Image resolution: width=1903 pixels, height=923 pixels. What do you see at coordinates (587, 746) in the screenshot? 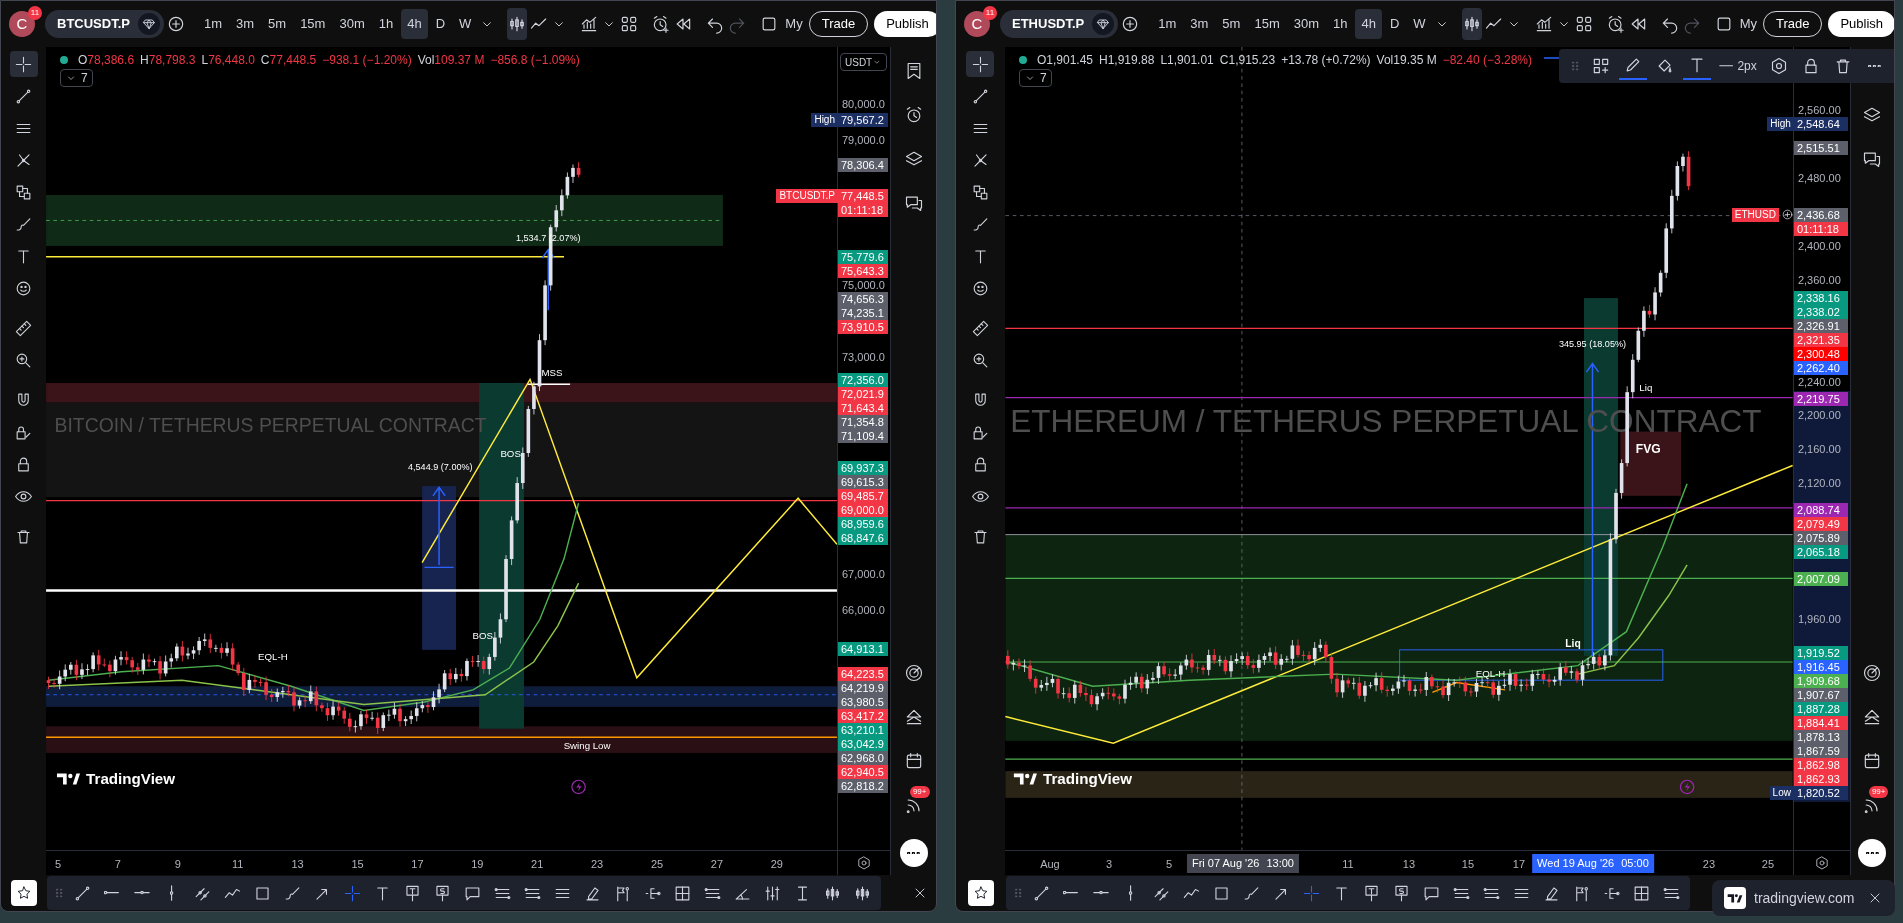
I see `chart-label: Swing Low` at bounding box center [587, 746].